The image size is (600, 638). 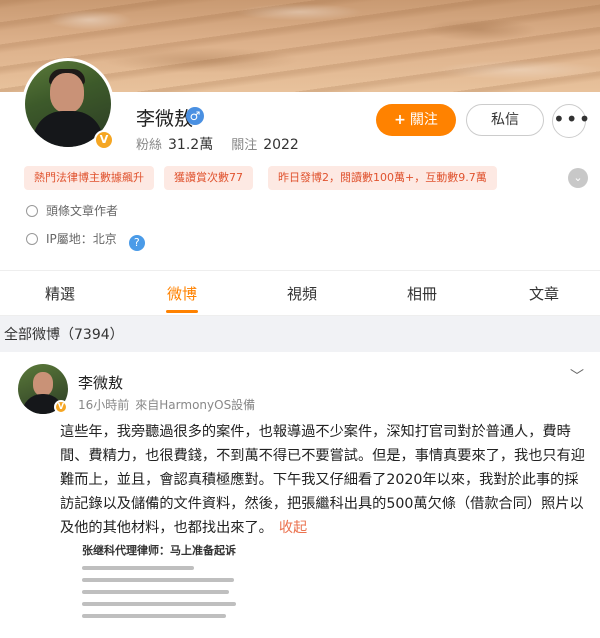 I want to click on profile-stats: 粉絲 31.2萬 關注 2022, so click(x=226, y=144).